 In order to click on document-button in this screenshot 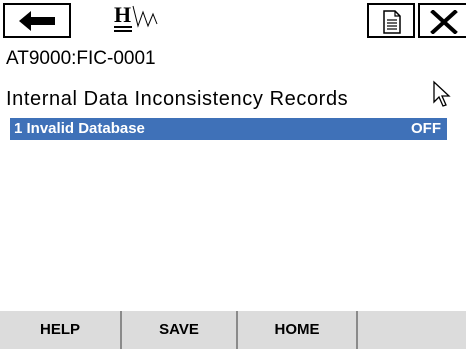, I will do `click(391, 20)`.